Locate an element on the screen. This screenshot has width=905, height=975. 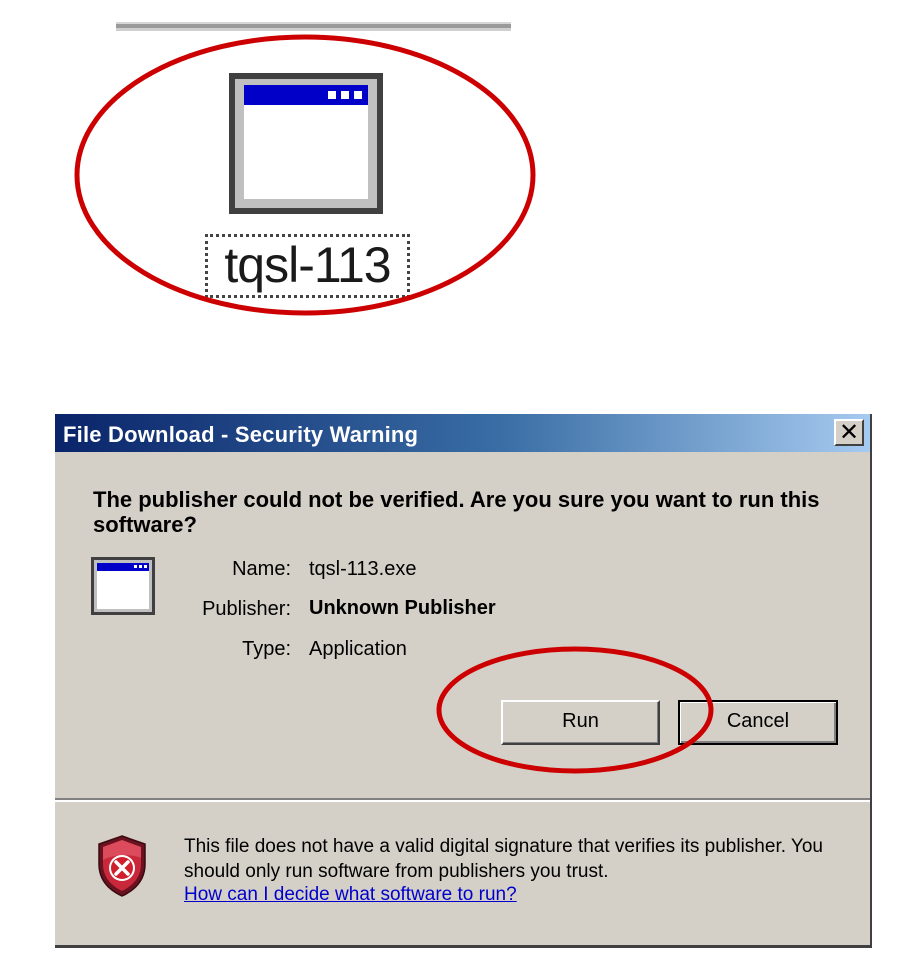
dialog-separator is located at coordinates (462, 800).